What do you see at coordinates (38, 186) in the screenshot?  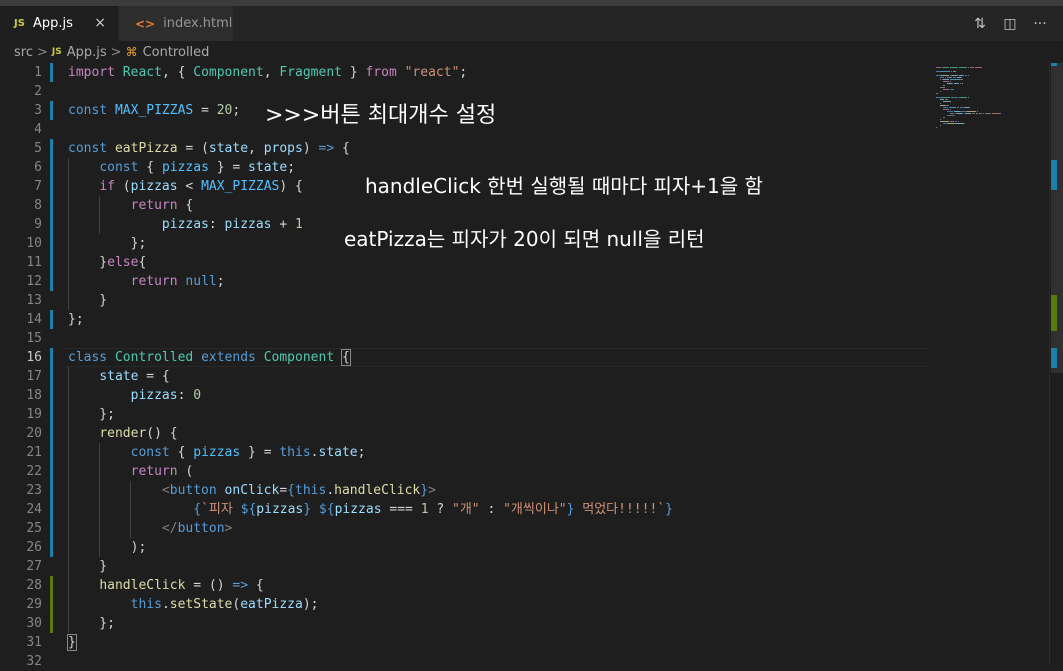 I see `line-number: 7` at bounding box center [38, 186].